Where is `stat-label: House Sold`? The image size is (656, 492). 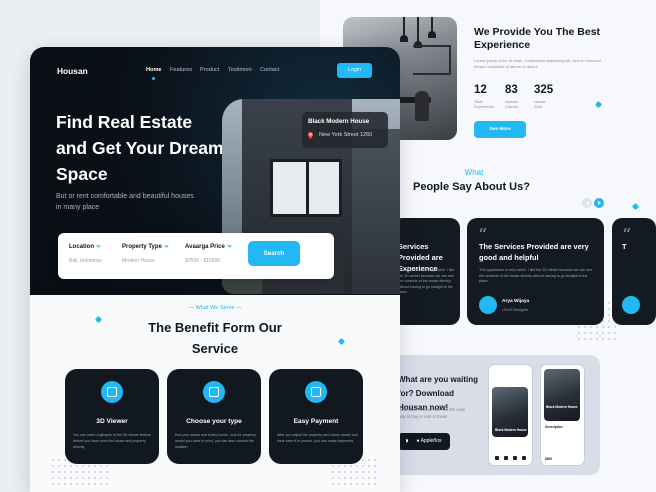
stat-label: House Sold is located at coordinates (540, 104).